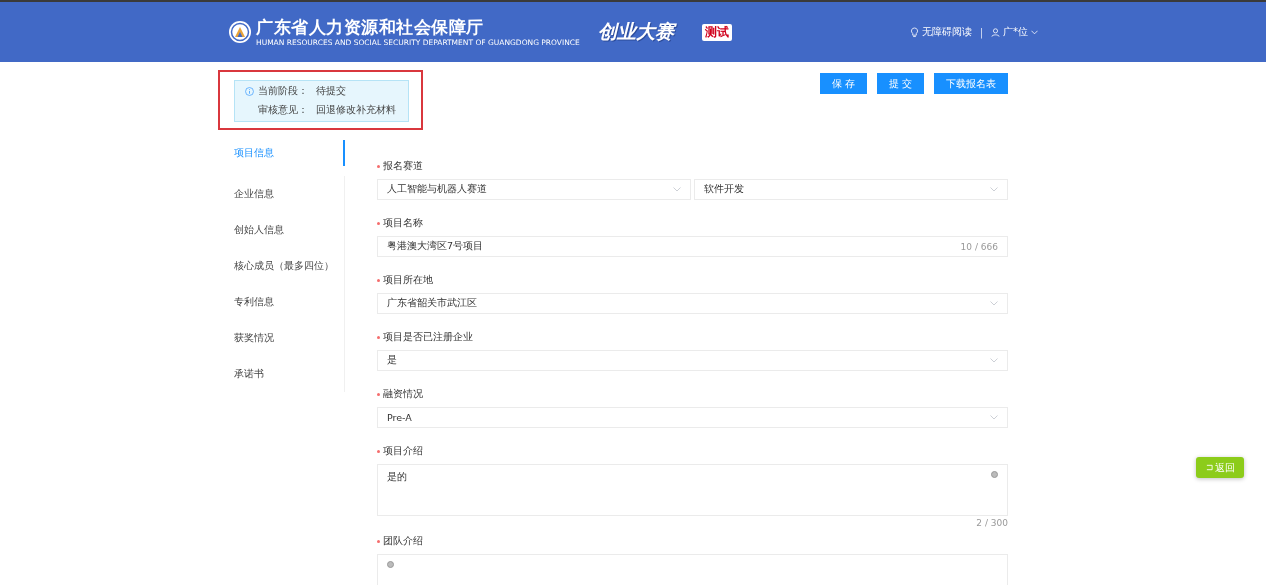  Describe the element at coordinates (370, 27) in the screenshot. I see `org-name: 广东省人力资源和社会保障厅` at that location.